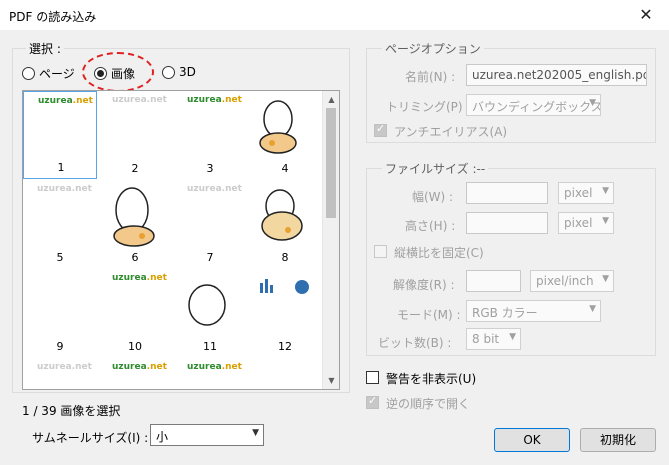 The height and width of the screenshot is (465, 669). I want to click on height-unit-value: pixel, so click(578, 223).